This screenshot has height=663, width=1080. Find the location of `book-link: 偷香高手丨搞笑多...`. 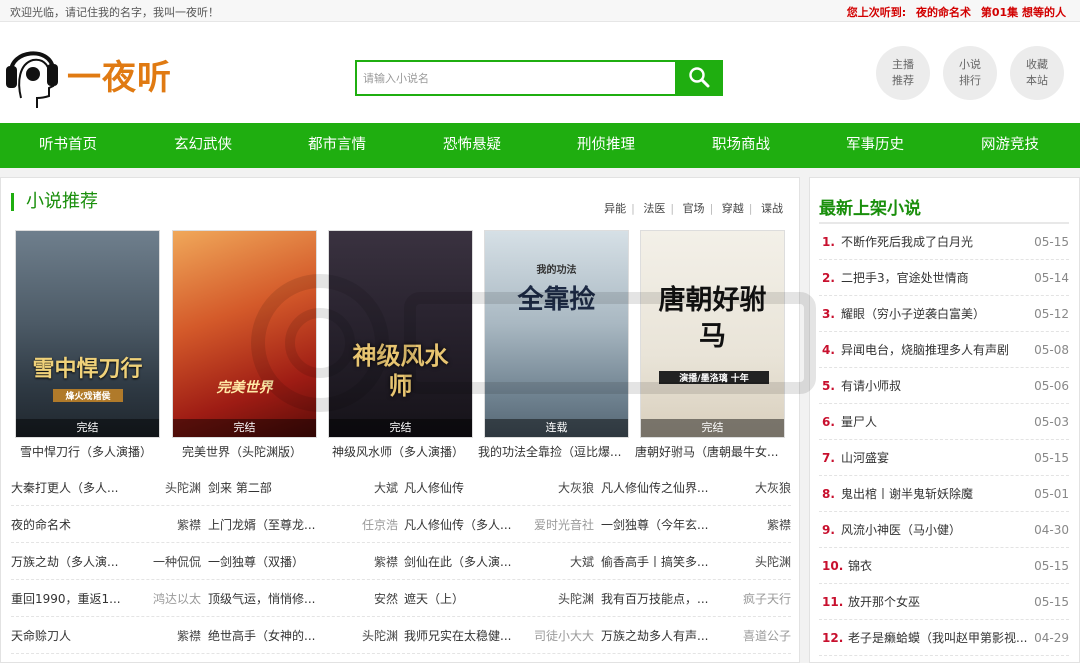

book-link: 偷香高手丨搞笑多... is located at coordinates (654, 562).